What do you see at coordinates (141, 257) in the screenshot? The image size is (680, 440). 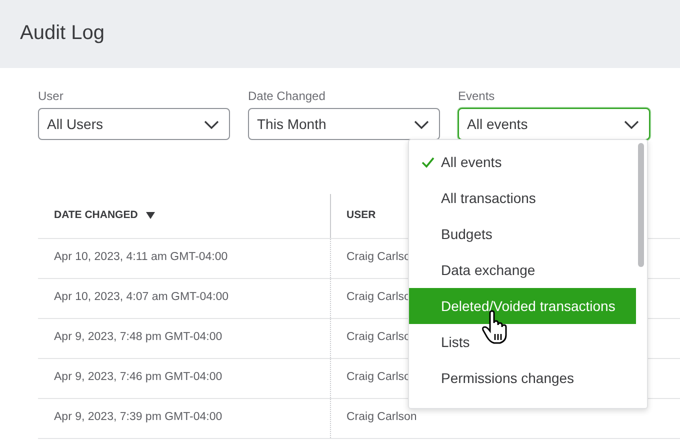 I see `table-cell: Apr 10, 2023, 4:11 am GMT-04:00` at bounding box center [141, 257].